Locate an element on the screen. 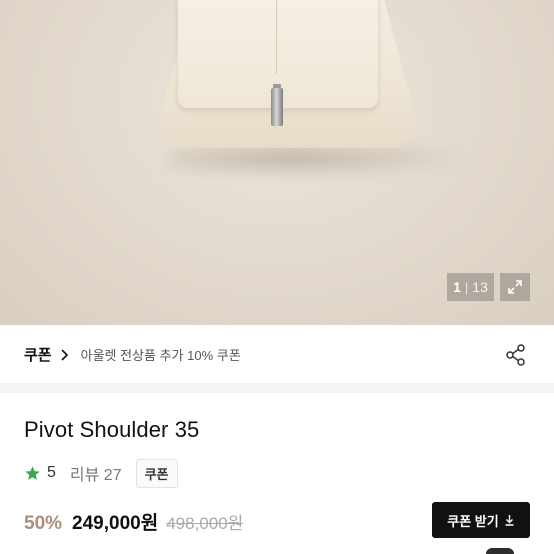 The height and width of the screenshot is (554, 554). expand-image-button is located at coordinates (515, 287).